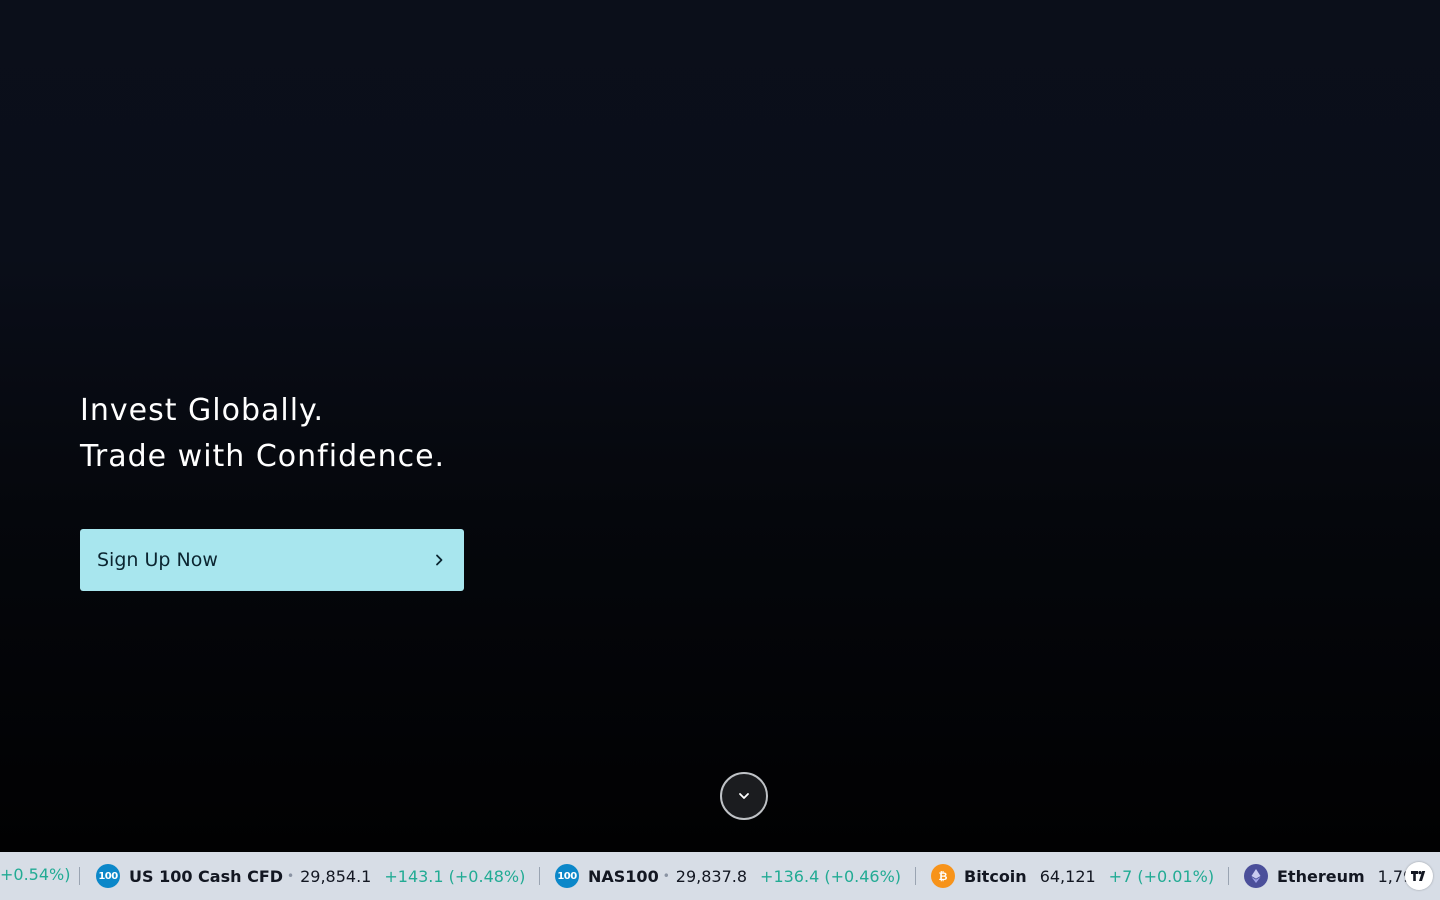 This screenshot has height=900, width=1440. What do you see at coordinates (995, 876) in the screenshot?
I see `ticker-symbol: Bitcoin` at bounding box center [995, 876].